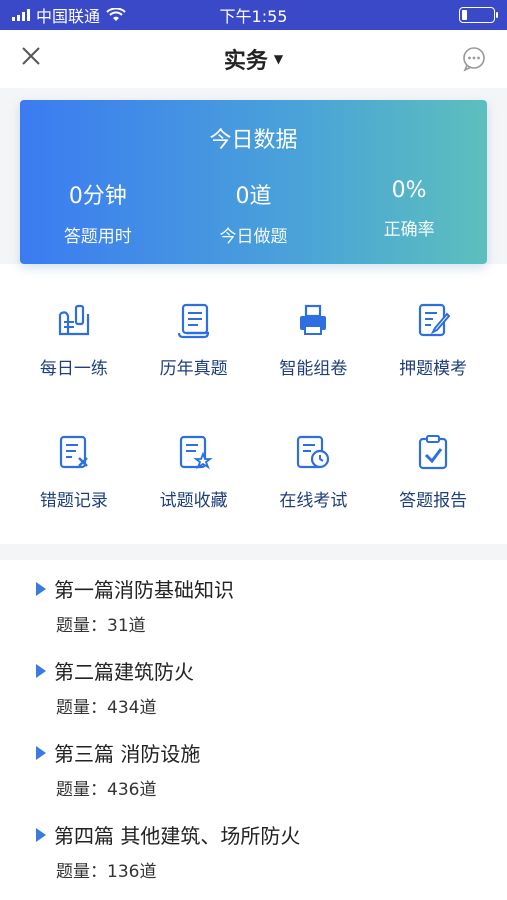  I want to click on grid-label: 押题模考, so click(433, 369).